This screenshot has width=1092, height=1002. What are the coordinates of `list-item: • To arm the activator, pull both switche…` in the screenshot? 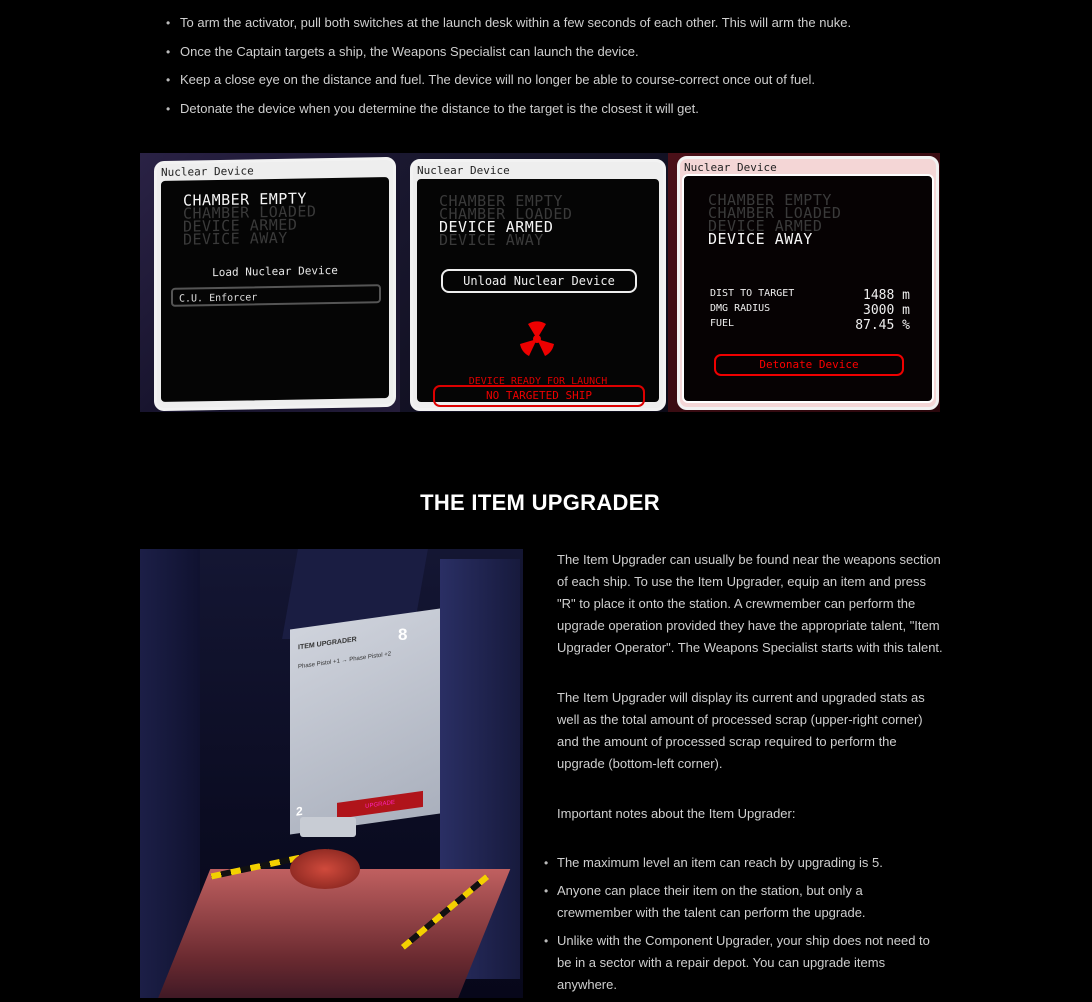 It's located at (509, 22).